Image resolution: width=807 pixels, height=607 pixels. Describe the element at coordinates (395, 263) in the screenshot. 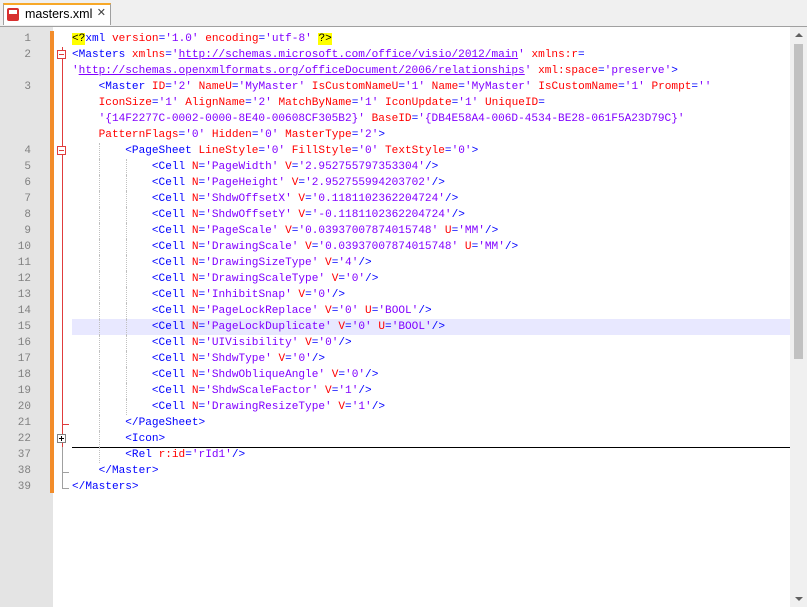

I see `code-line: 11 <Cell N='DrawingSizeType' V='4'/>` at that location.